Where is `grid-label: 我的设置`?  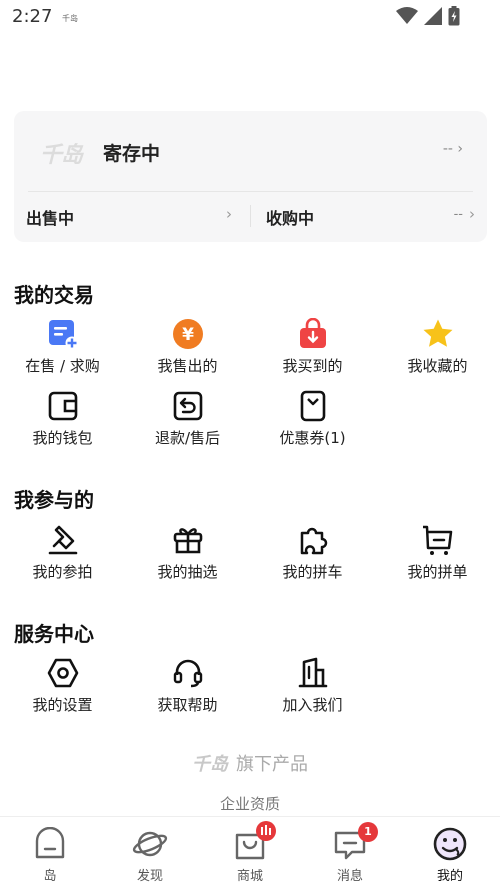
grid-label: 我的设置 is located at coordinates (62, 705).